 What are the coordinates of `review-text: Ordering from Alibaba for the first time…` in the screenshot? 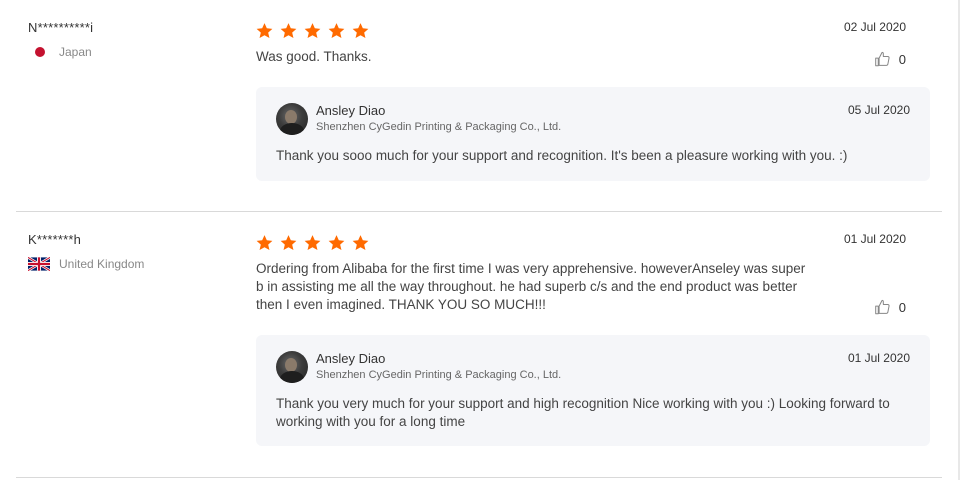 It's located at (531, 286).